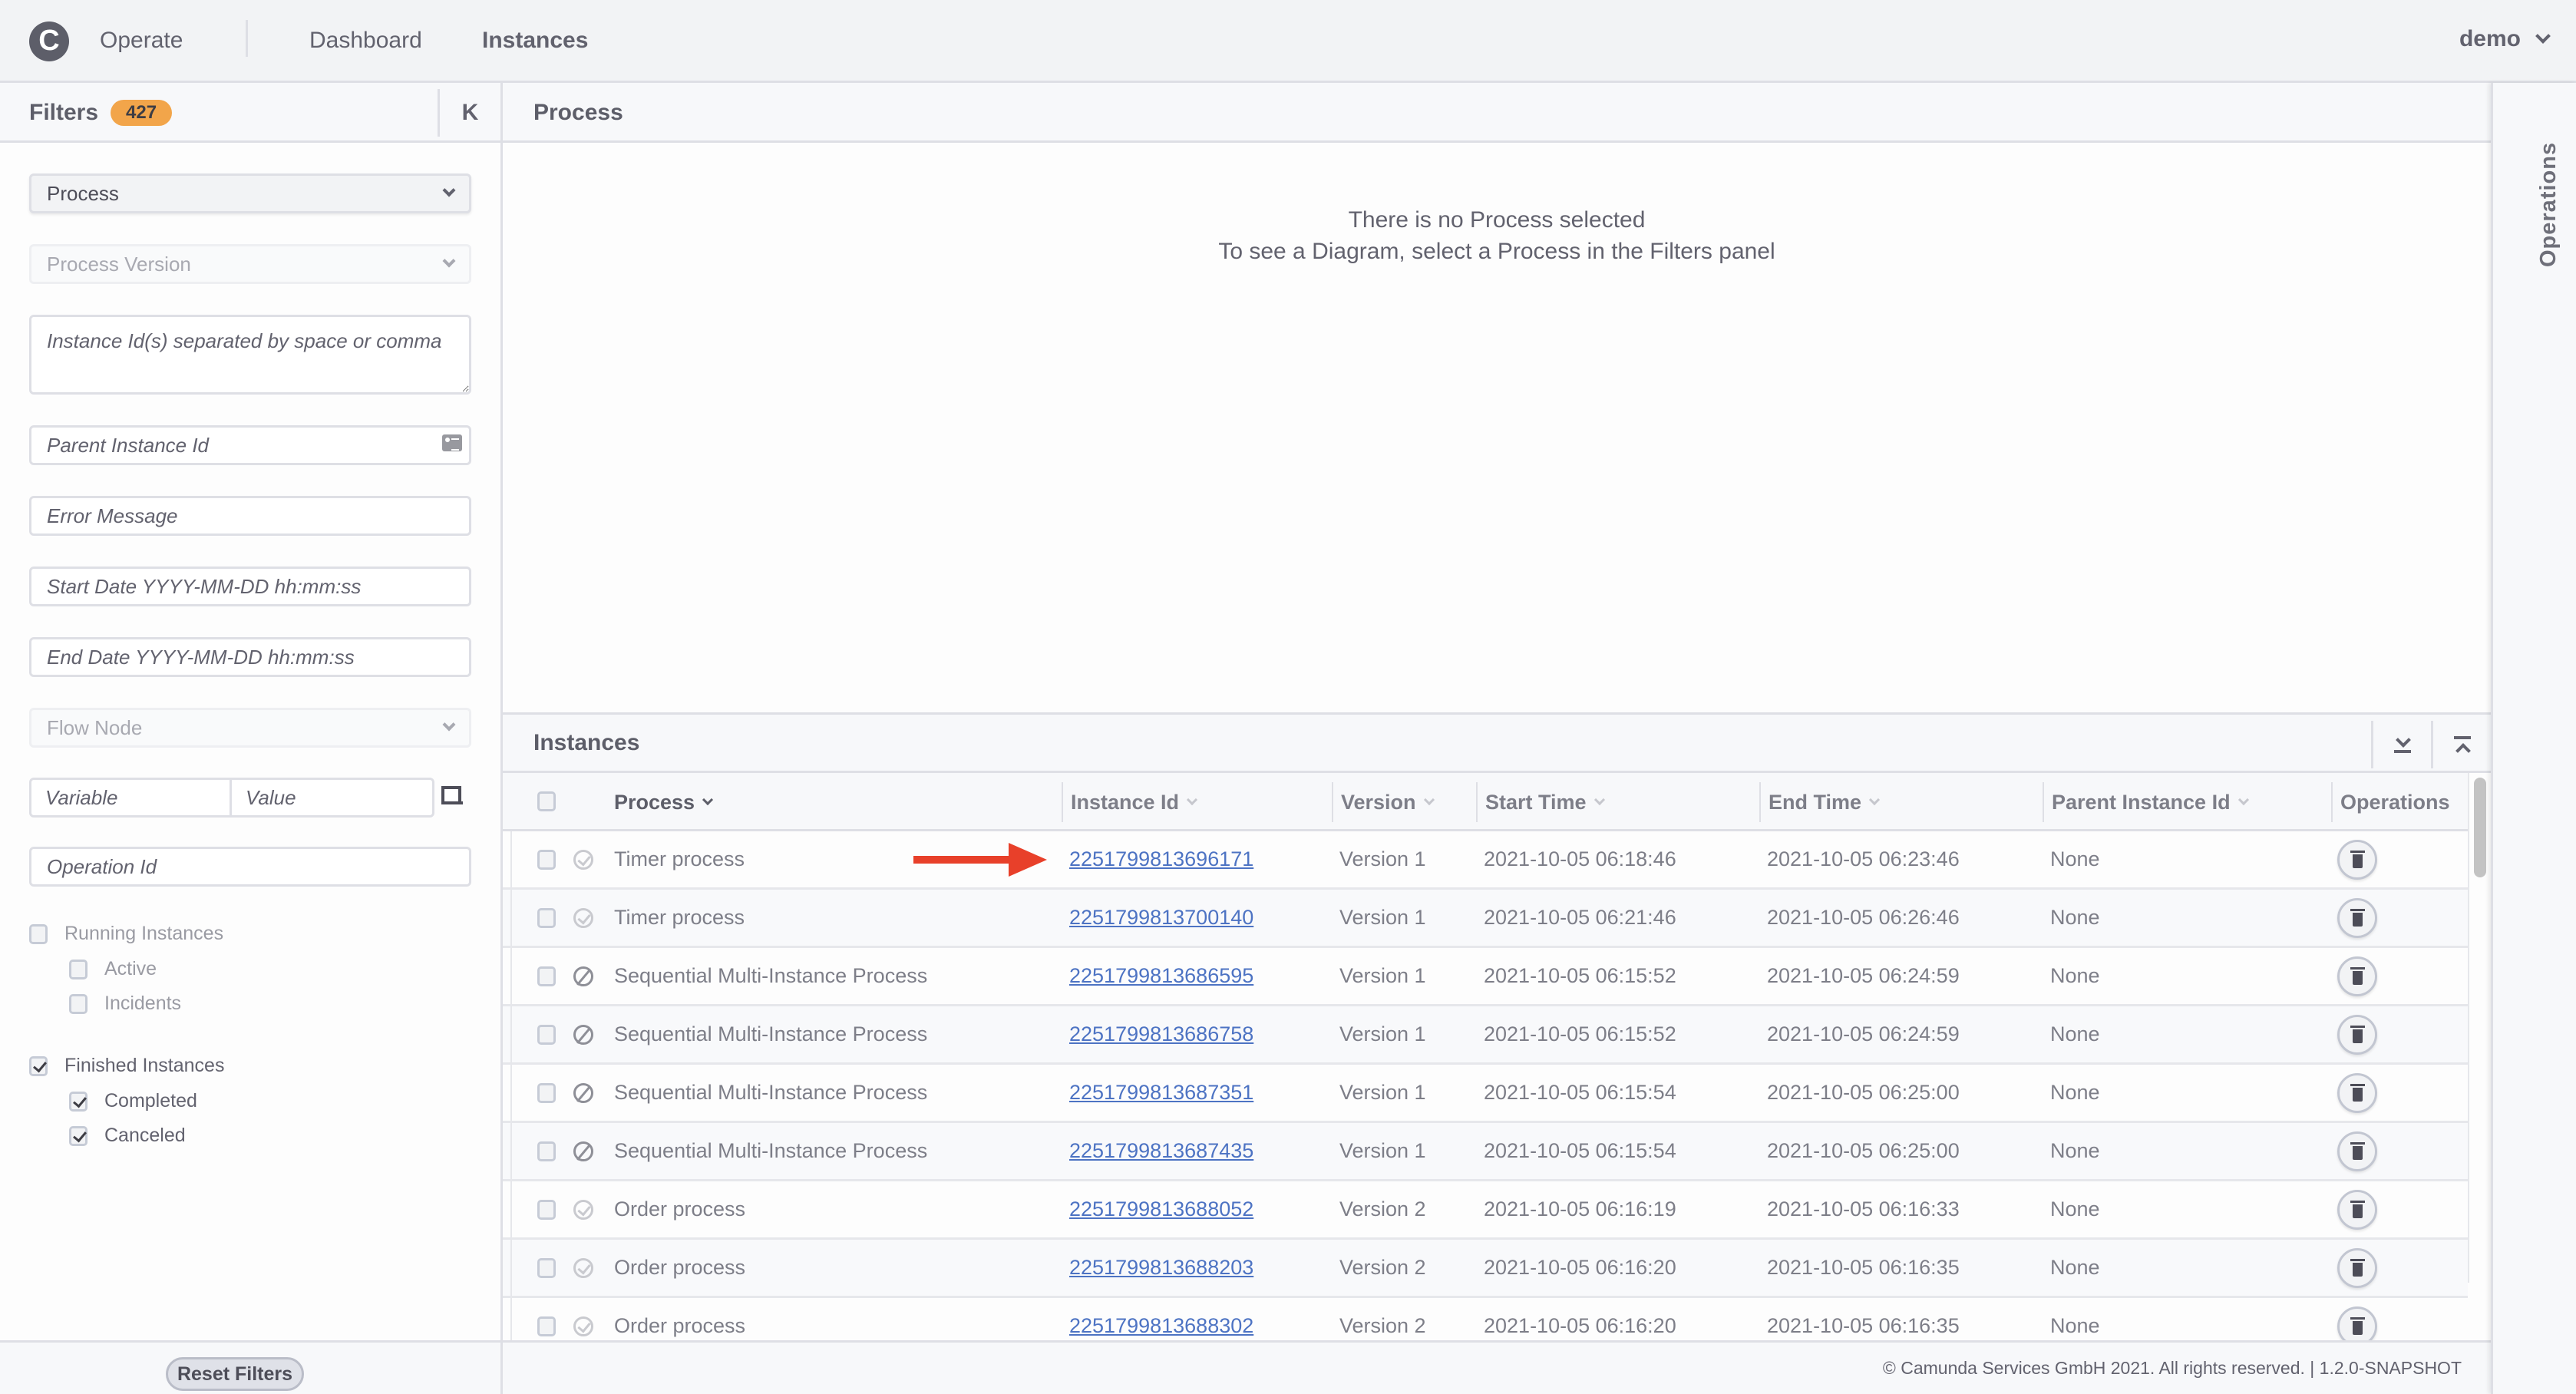  I want to click on scrollbar-thumb, so click(2480, 827).